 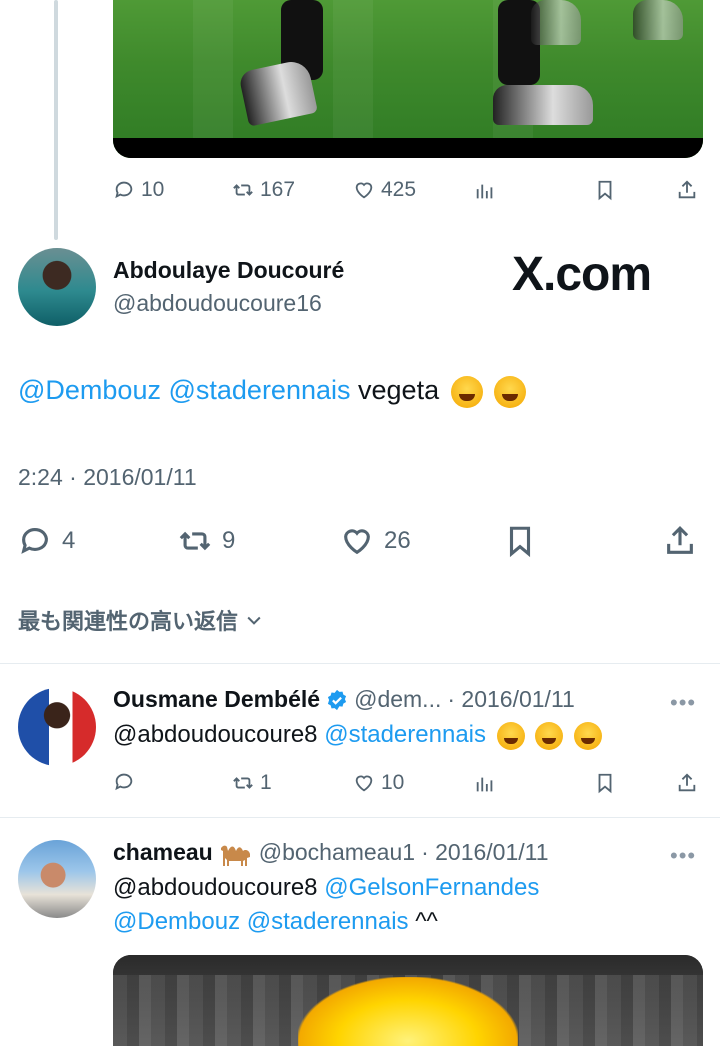 I want to click on reply-button: 4, so click(x=46, y=541).